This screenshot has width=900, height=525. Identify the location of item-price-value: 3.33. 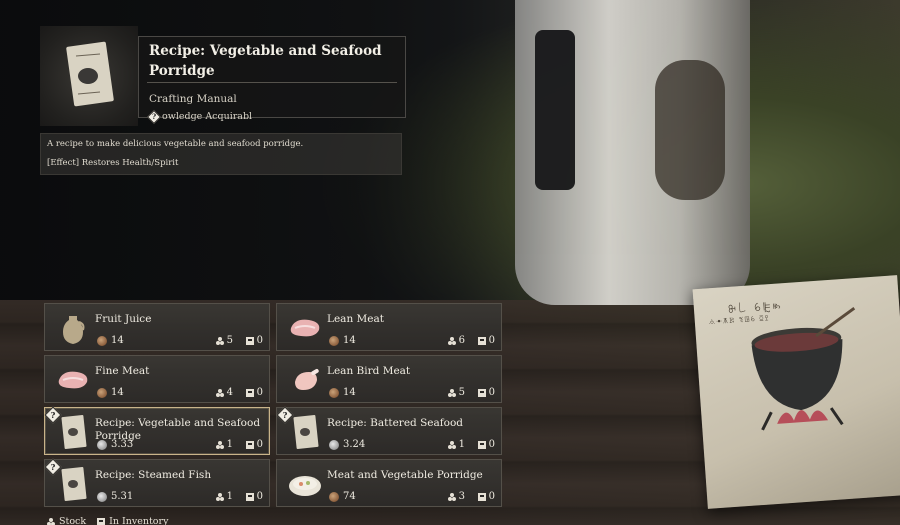
(122, 444).